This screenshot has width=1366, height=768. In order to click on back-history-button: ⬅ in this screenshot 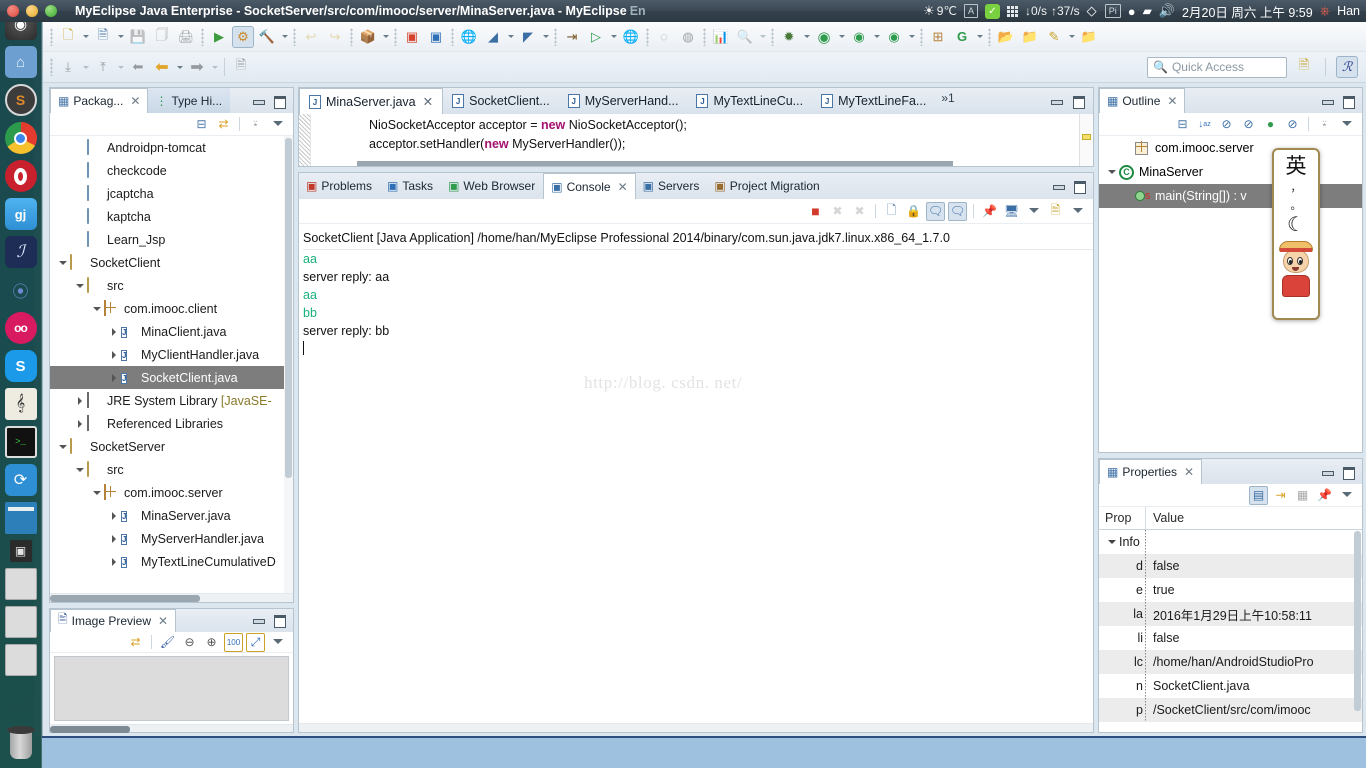, I will do `click(138, 67)`.